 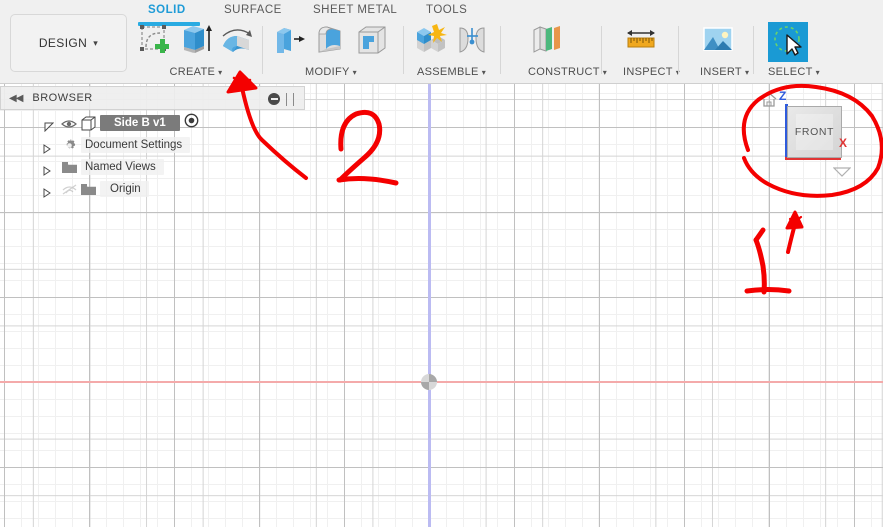 I want to click on toolbar-group-modify-label: MODIFY ▾, so click(x=331, y=72).